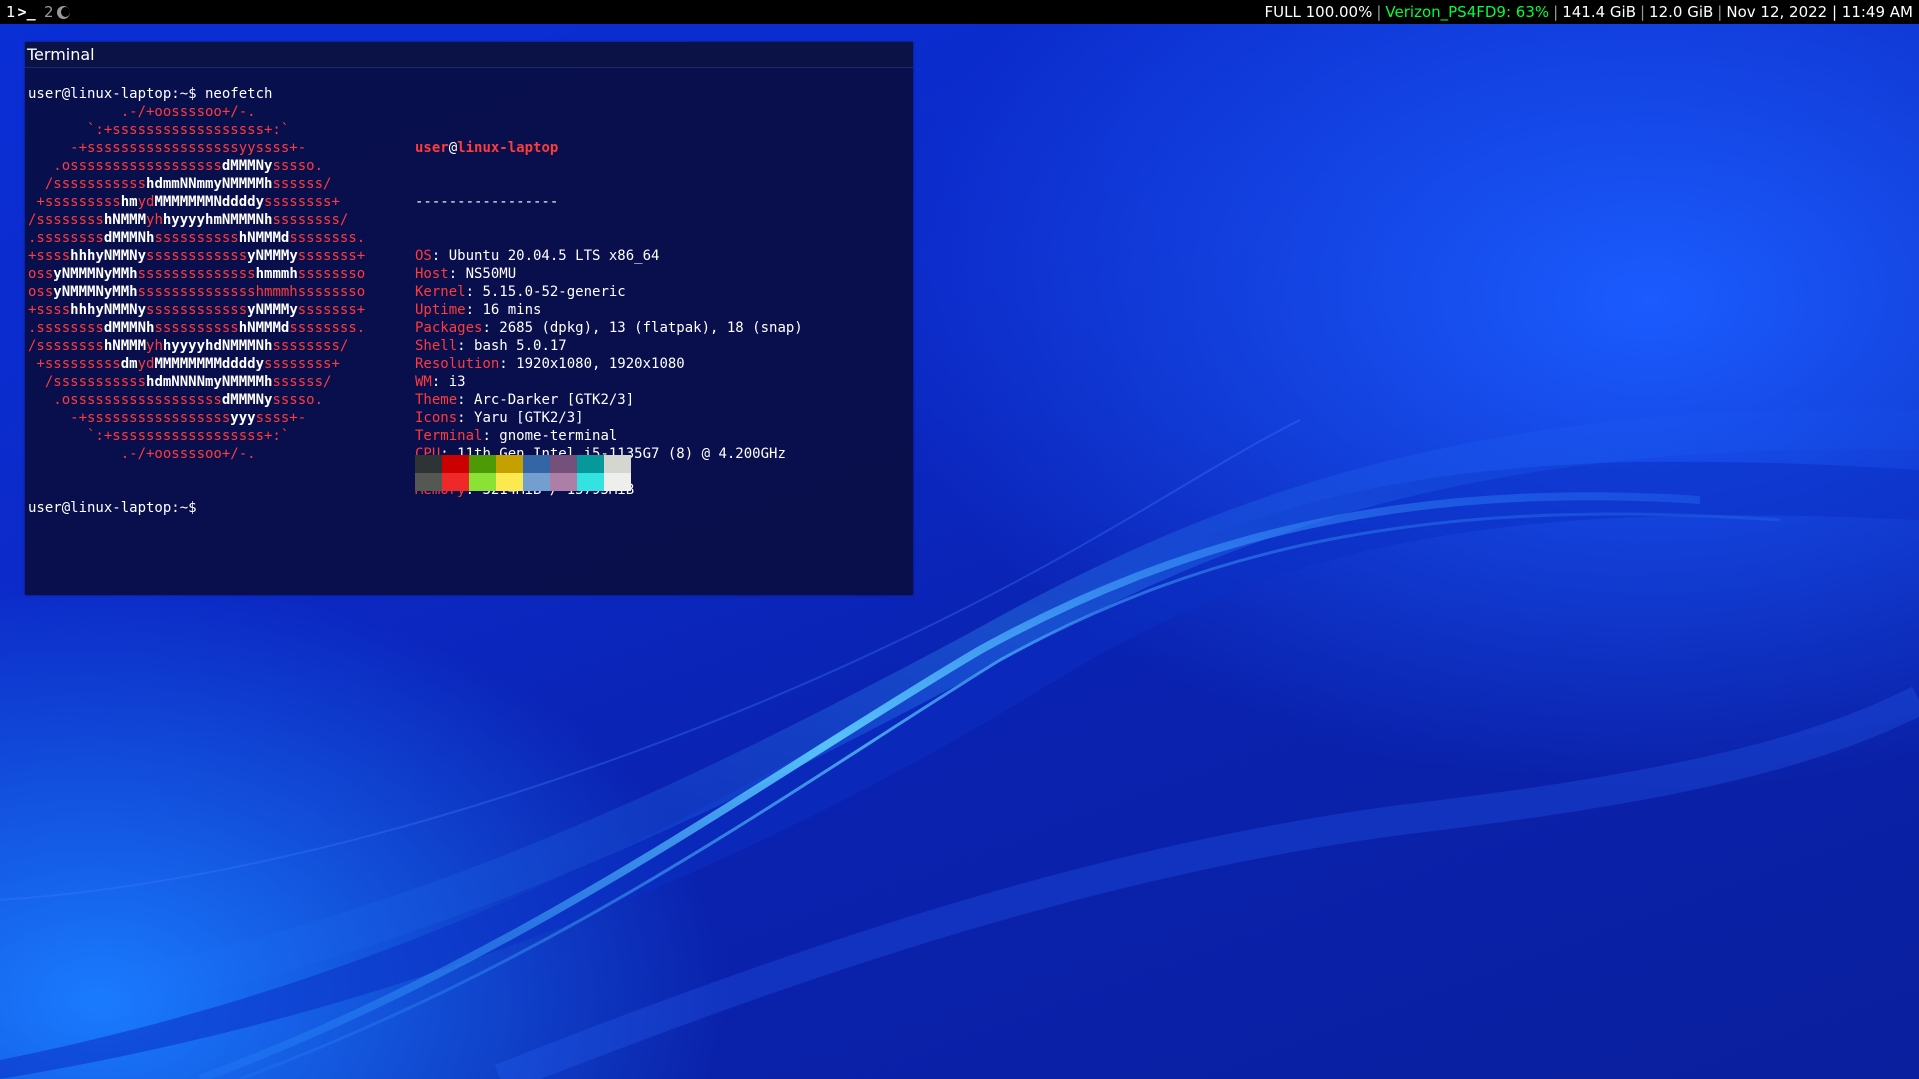 Image resolution: width=1919 pixels, height=1079 pixels. I want to click on logo-segment: hyyyyhdNMMMNh, so click(217, 346).